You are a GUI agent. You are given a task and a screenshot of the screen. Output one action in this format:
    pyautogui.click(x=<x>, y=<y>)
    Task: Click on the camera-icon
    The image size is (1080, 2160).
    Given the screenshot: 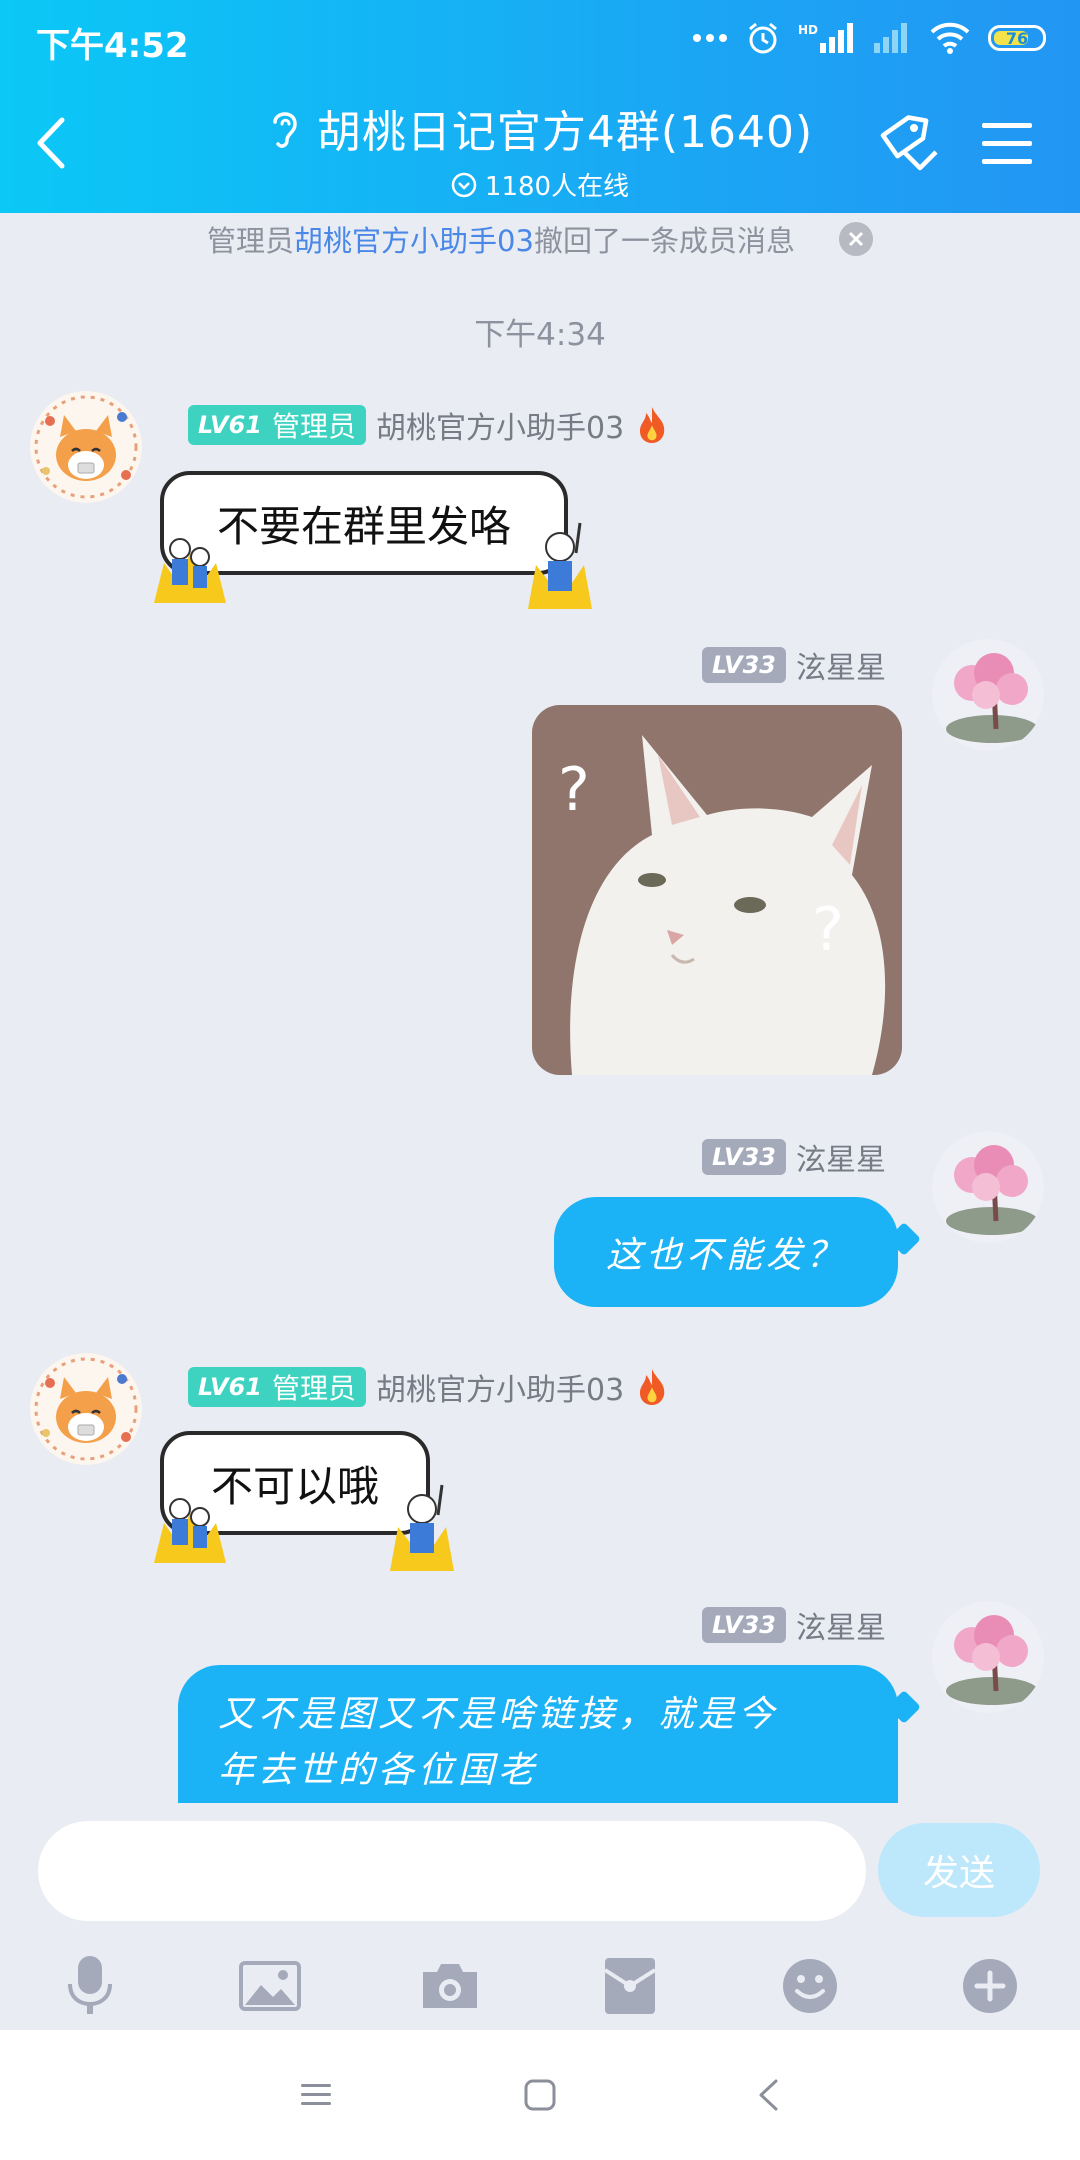 What is the action you would take?
    pyautogui.click(x=450, y=1986)
    